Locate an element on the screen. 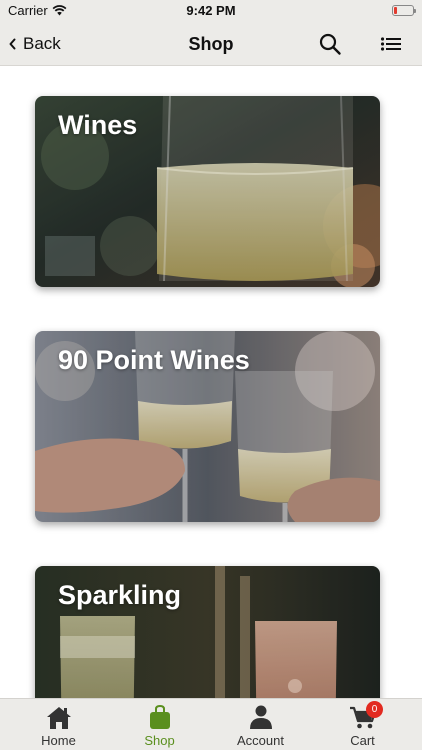  category-card-sparkling: Sparkling is located at coordinates (207, 632).